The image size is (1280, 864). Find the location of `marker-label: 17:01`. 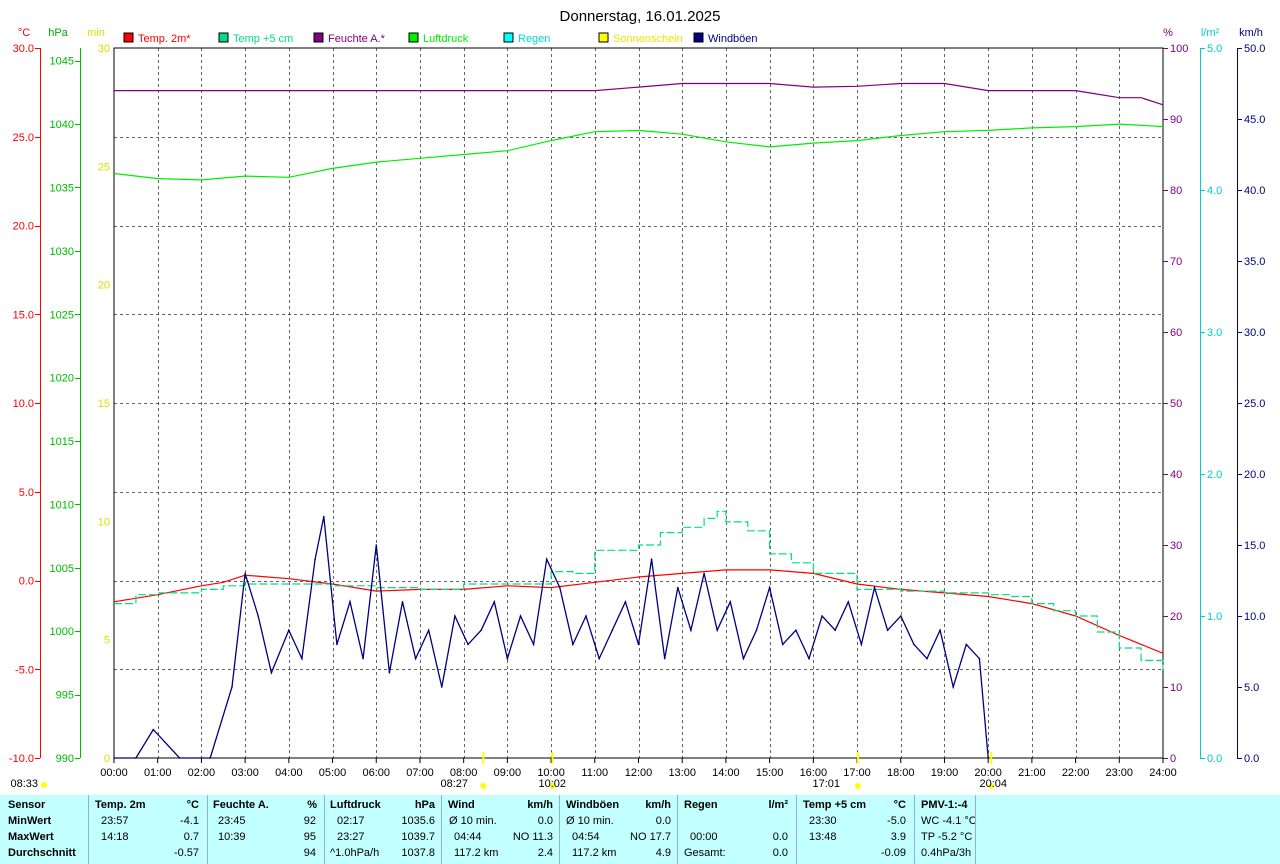

marker-label: 17:01 is located at coordinates (826, 784).